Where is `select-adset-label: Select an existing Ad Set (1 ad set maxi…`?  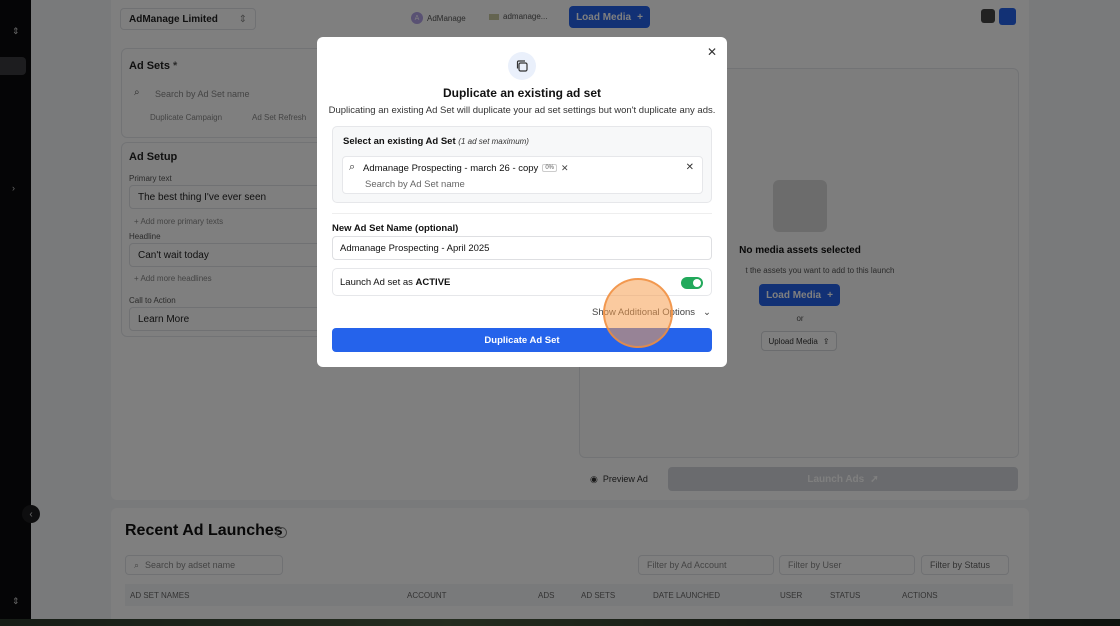 select-adset-label: Select an existing Ad Set (1 ad set maxi… is located at coordinates (436, 141).